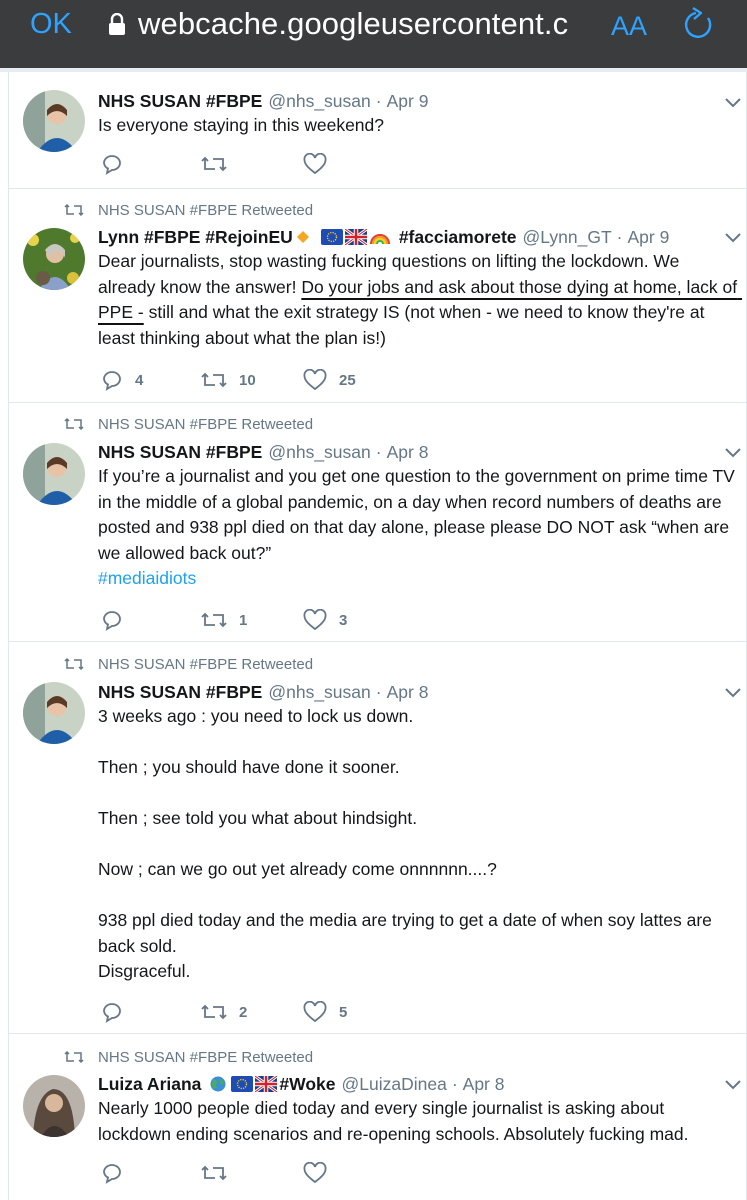  I want to click on reply-count: 4, so click(139, 380).